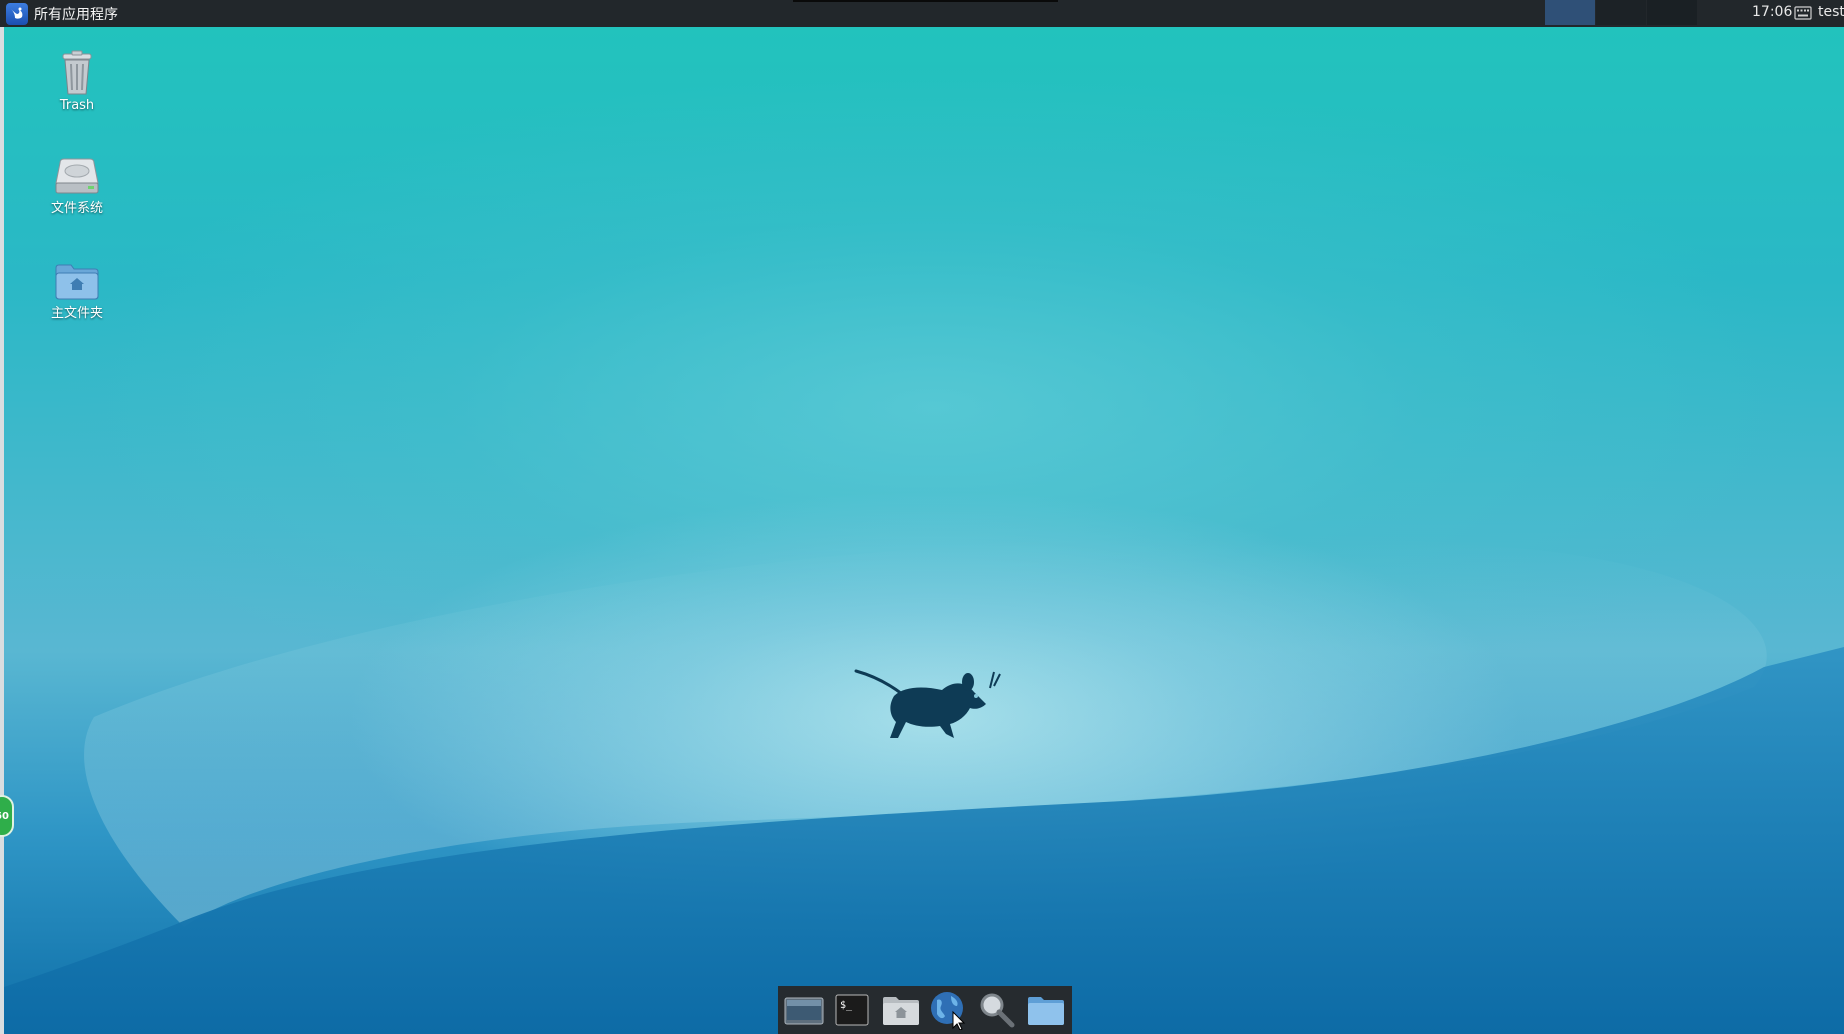 This screenshot has height=1034, width=1844. Describe the element at coordinates (76, 313) in the screenshot. I see `desktop-icon-label: 主文件夹` at that location.